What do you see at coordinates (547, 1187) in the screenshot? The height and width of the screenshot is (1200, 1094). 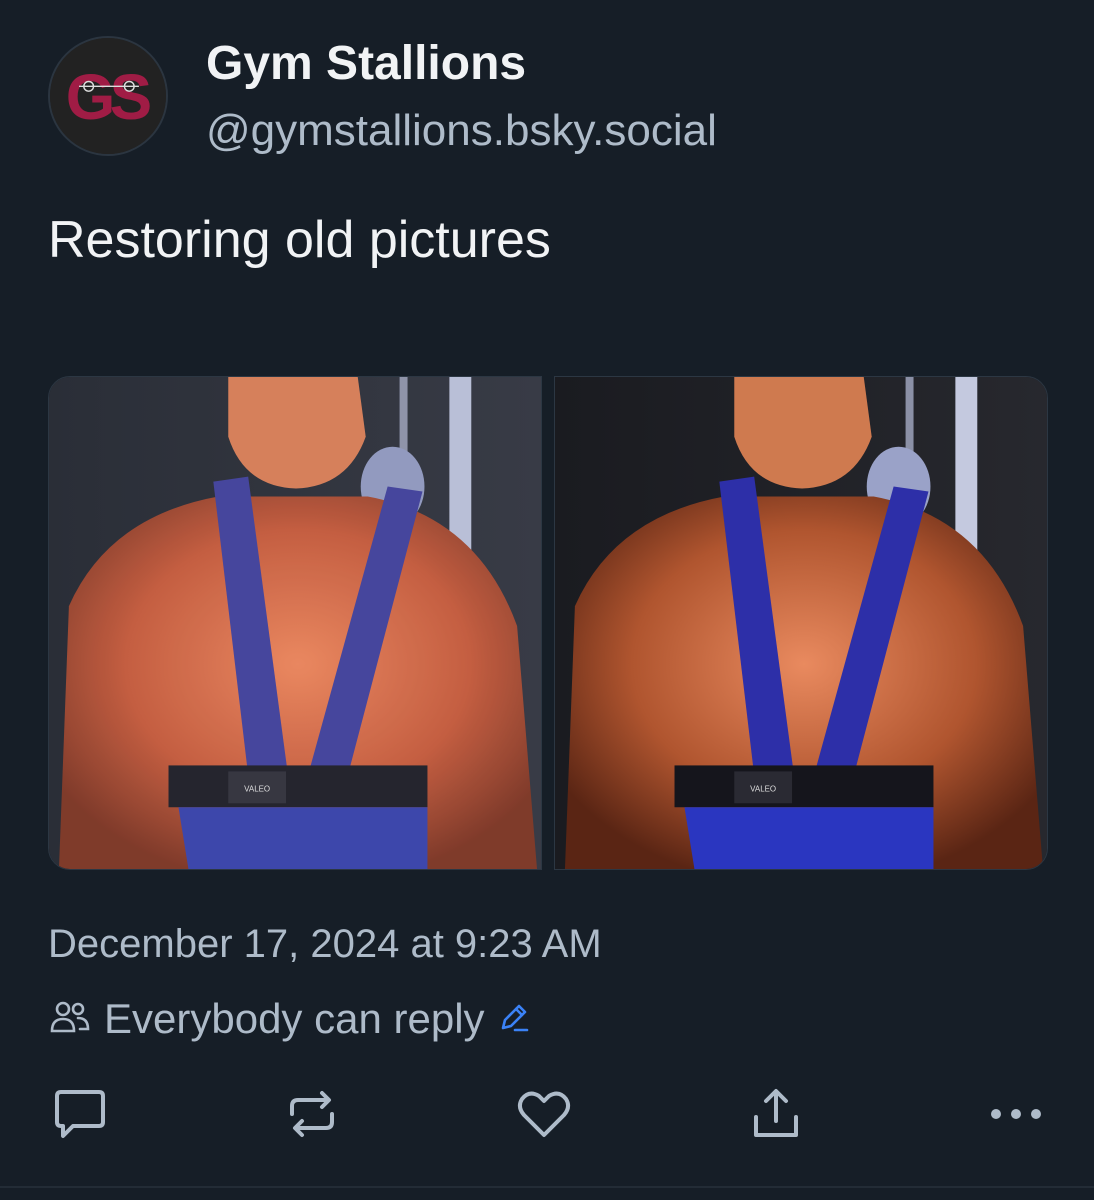 I see `divider` at bounding box center [547, 1187].